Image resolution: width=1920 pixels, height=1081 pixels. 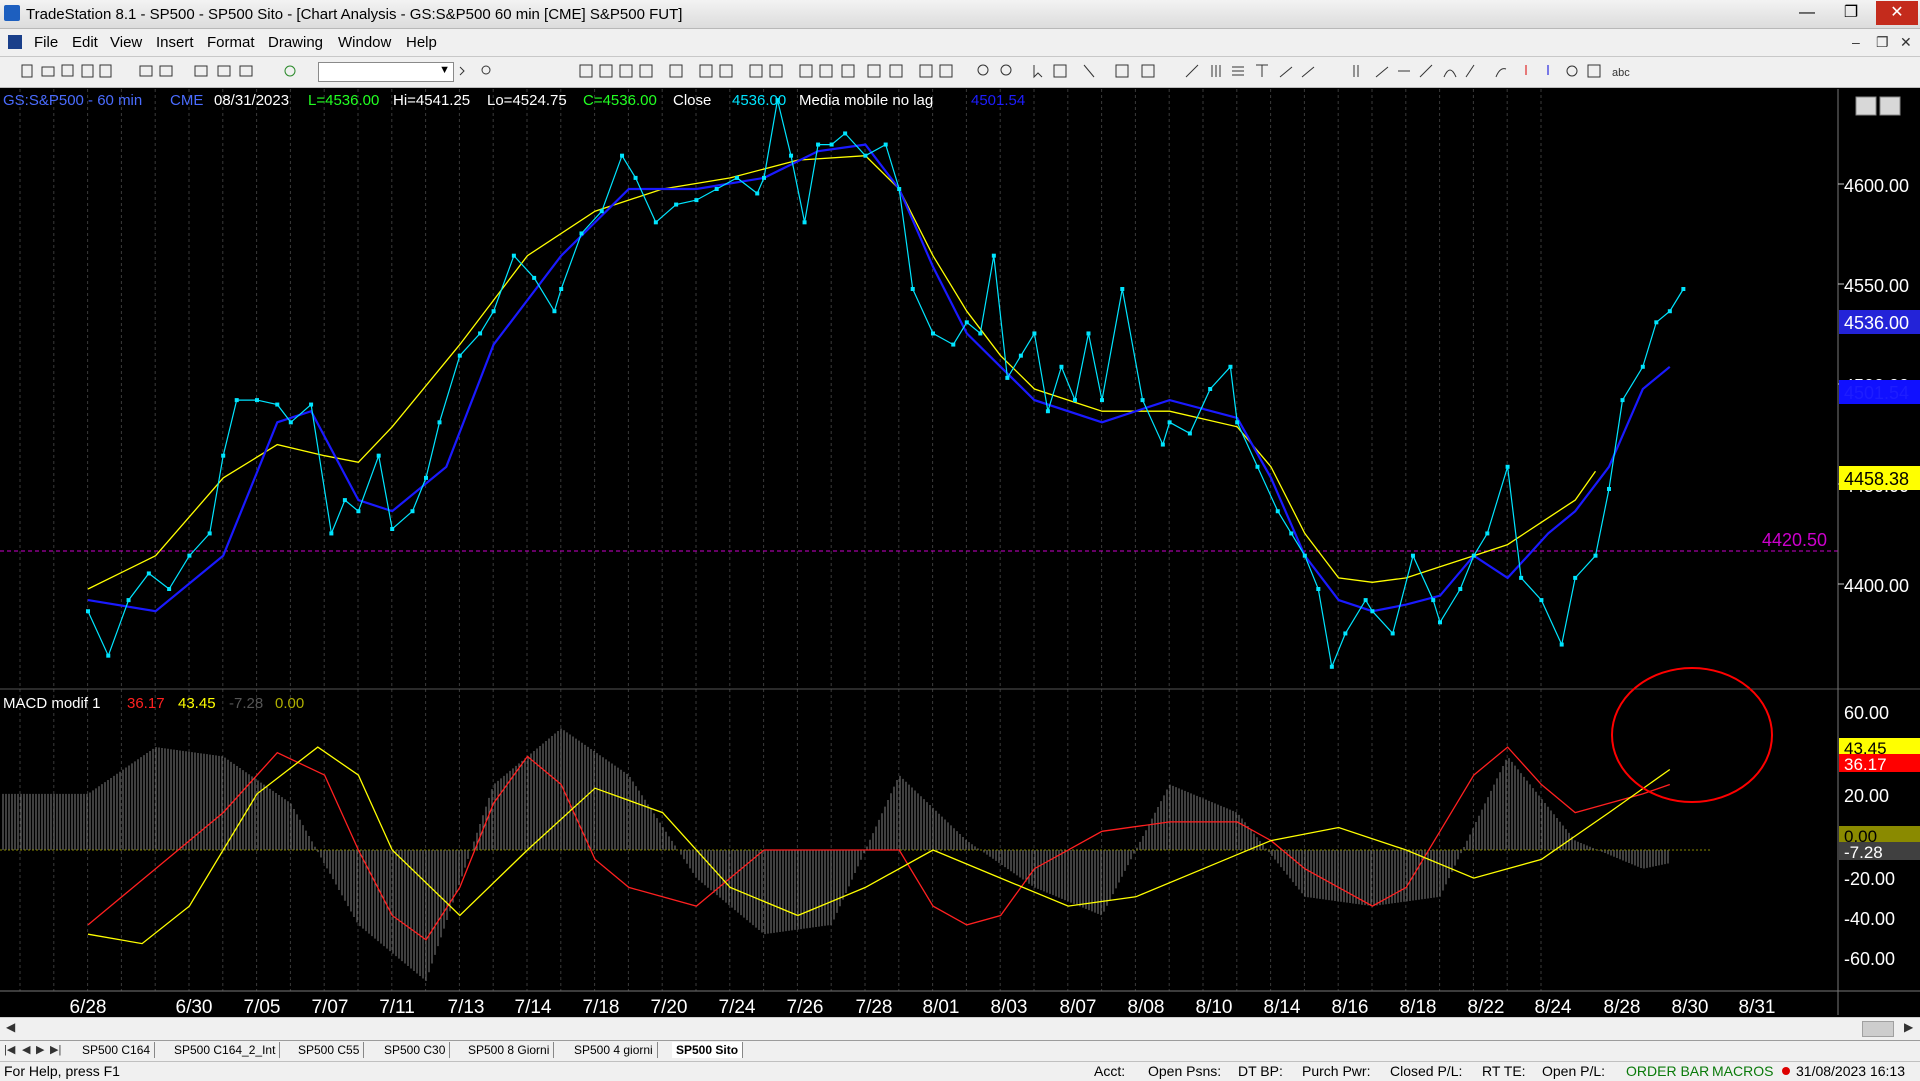 I want to click on horizontal-lines-icon, so click(x=1238, y=71).